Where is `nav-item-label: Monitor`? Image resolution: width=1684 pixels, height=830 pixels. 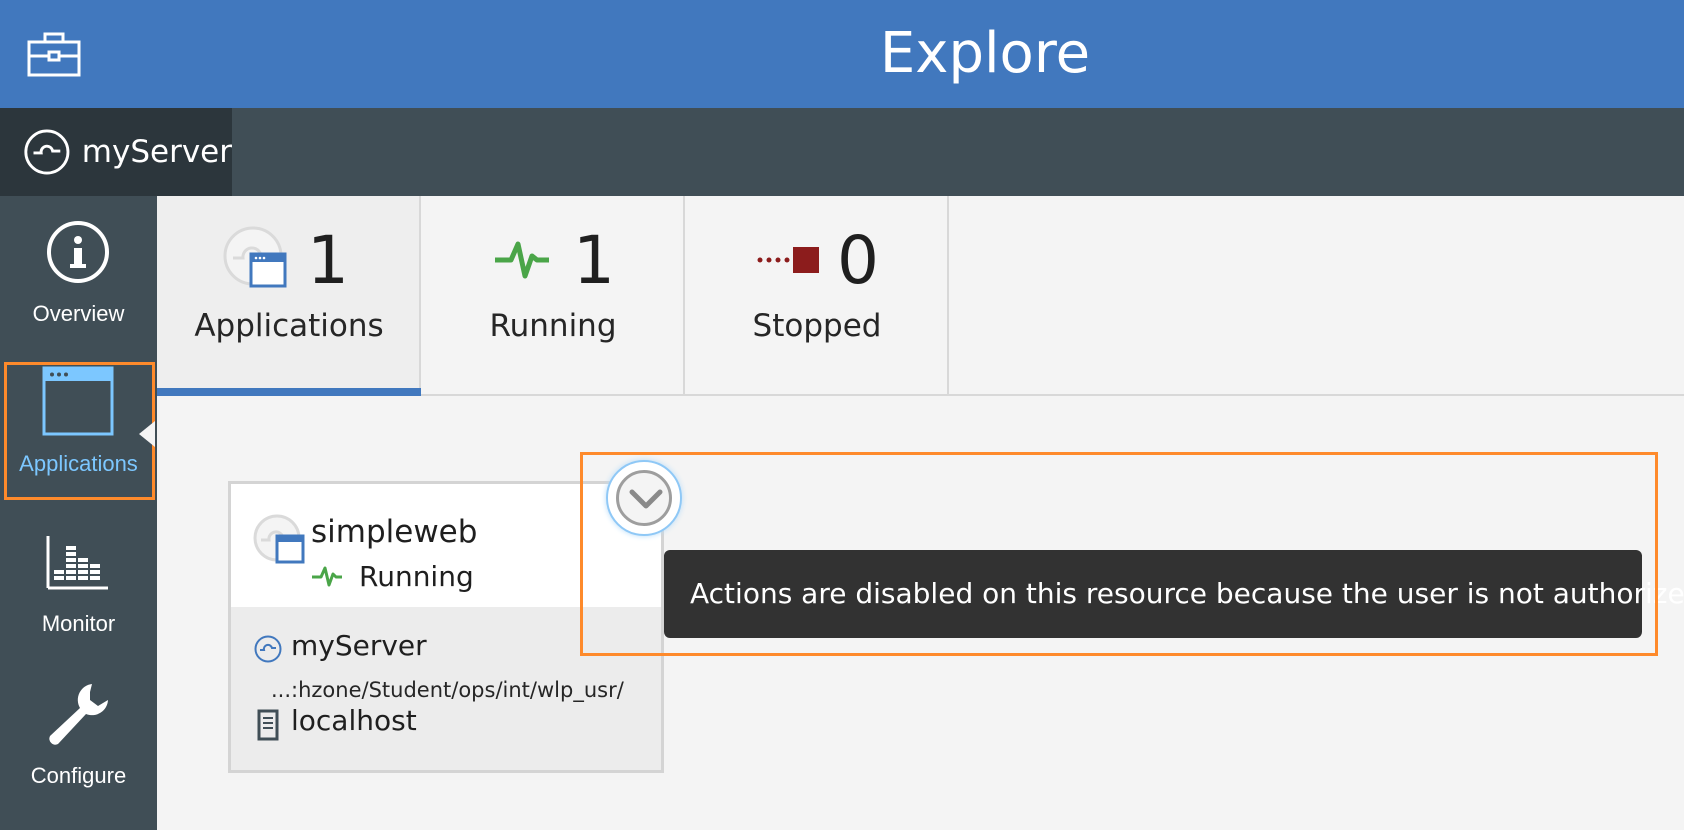
nav-item-label: Monitor is located at coordinates (78, 623).